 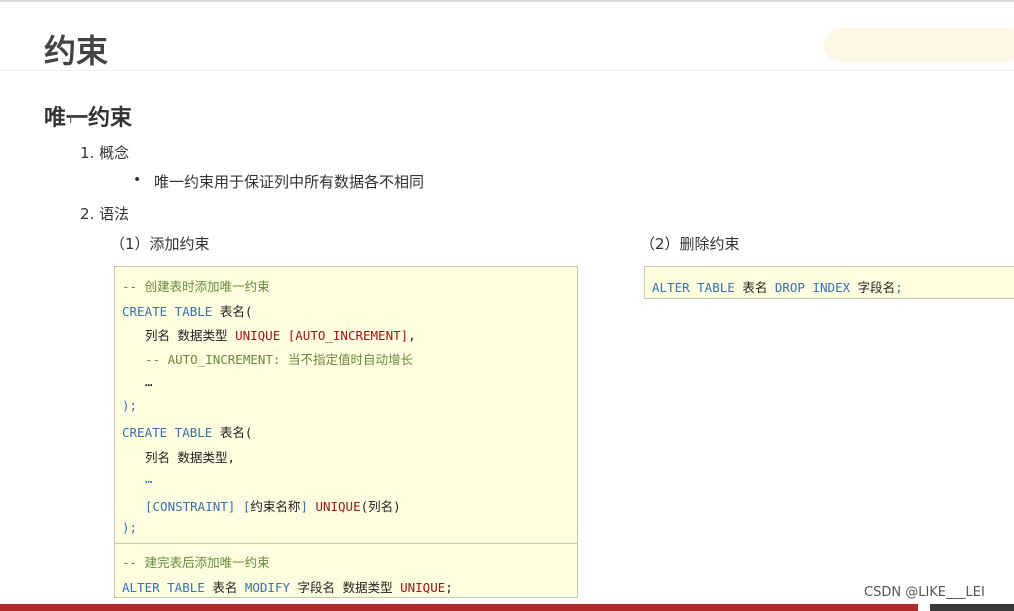 What do you see at coordinates (924, 592) in the screenshot?
I see `watermark: CSDN @LIKE___LEI` at bounding box center [924, 592].